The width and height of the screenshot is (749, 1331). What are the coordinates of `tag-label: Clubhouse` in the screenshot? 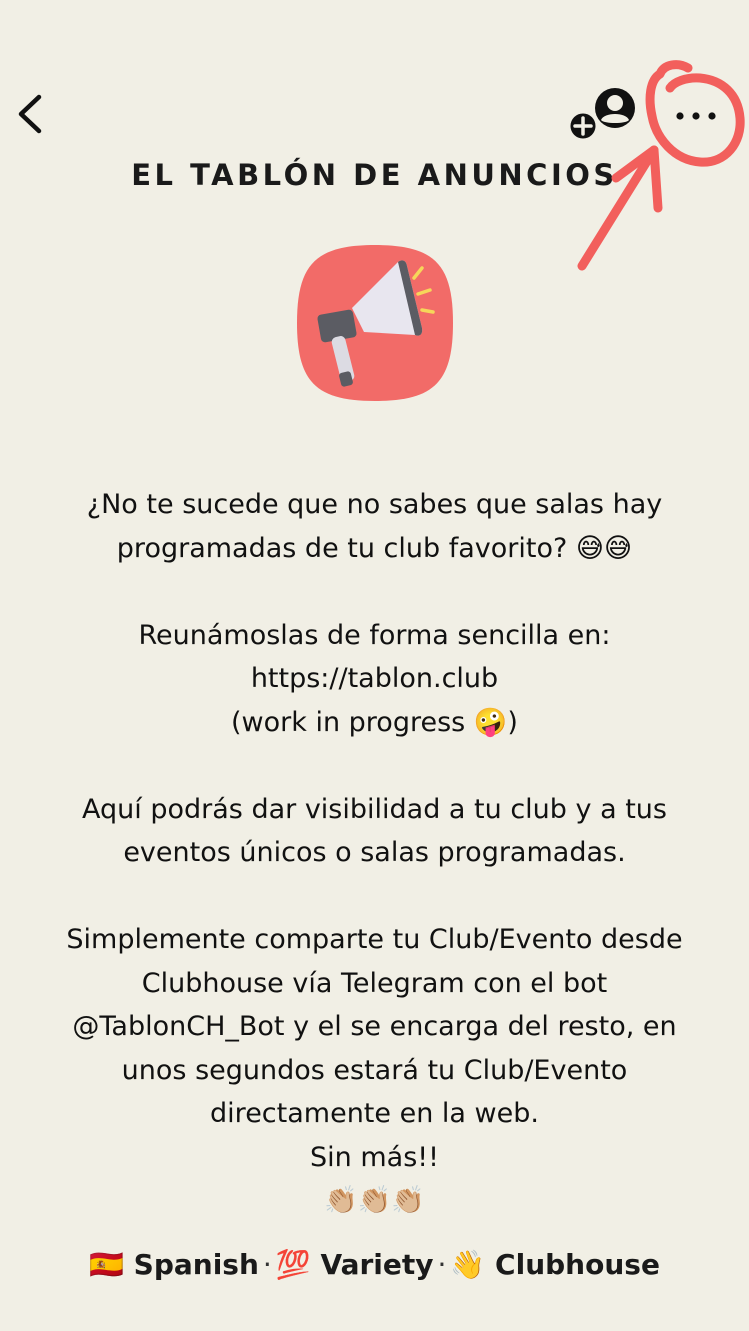 It's located at (577, 1264).